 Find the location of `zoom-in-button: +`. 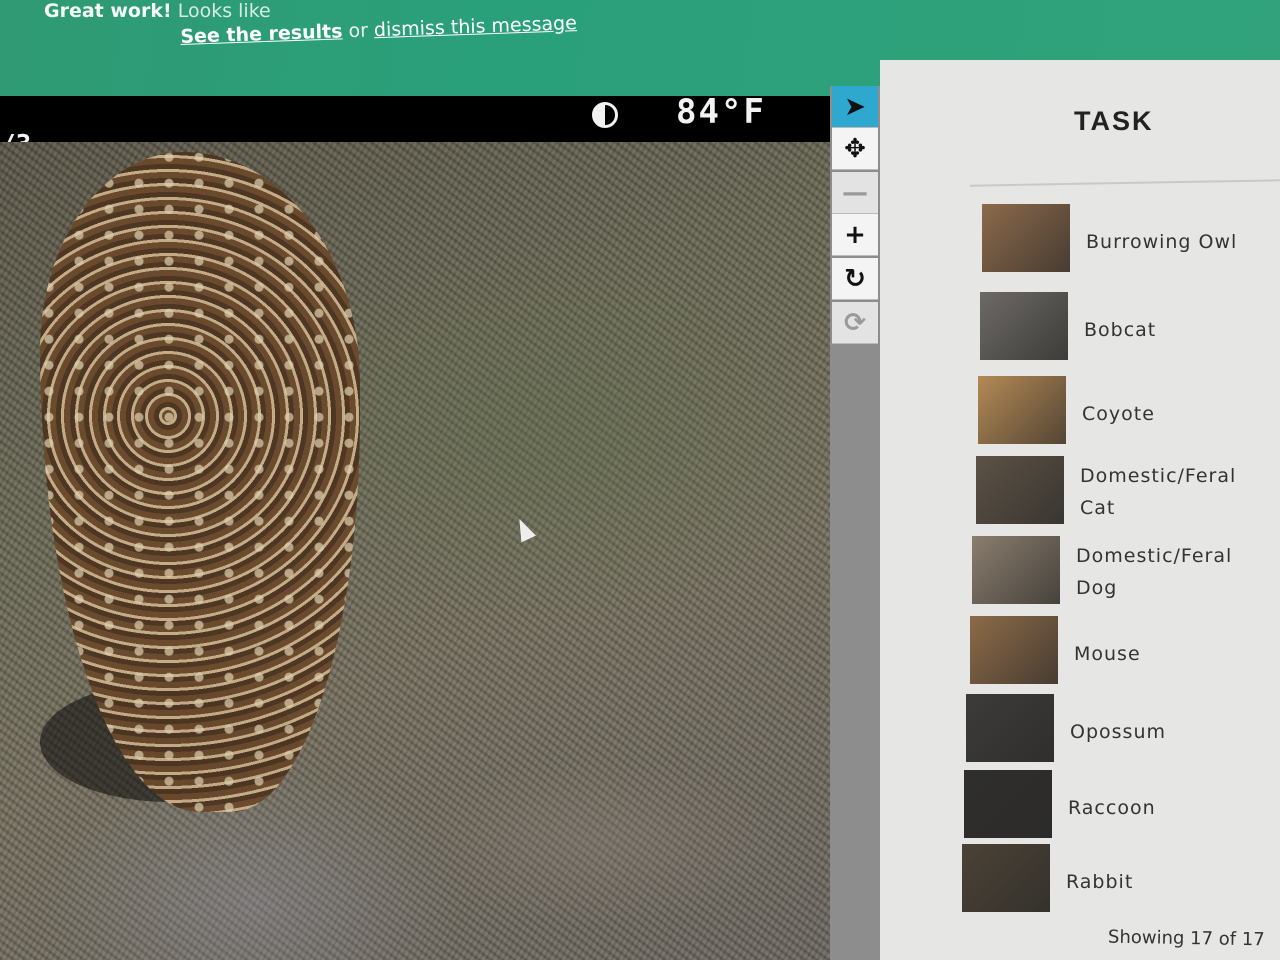

zoom-in-button: + is located at coordinates (855, 235).